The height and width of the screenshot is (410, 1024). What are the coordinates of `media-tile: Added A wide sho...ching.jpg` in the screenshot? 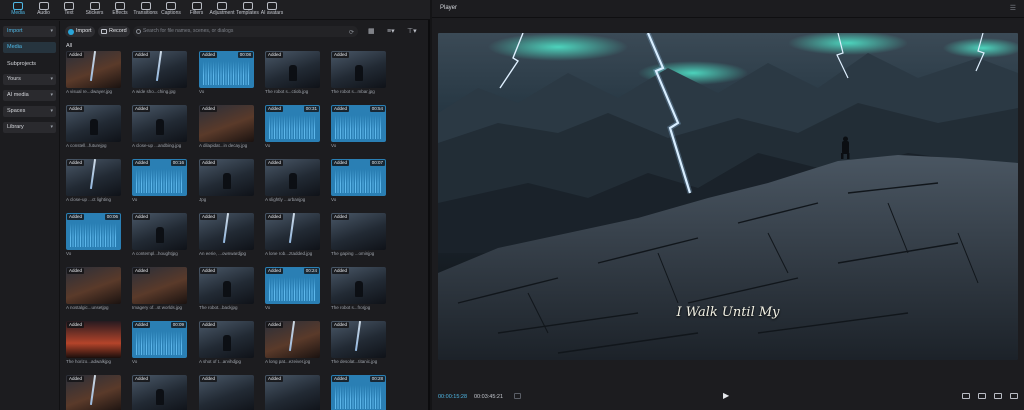 It's located at (159, 72).